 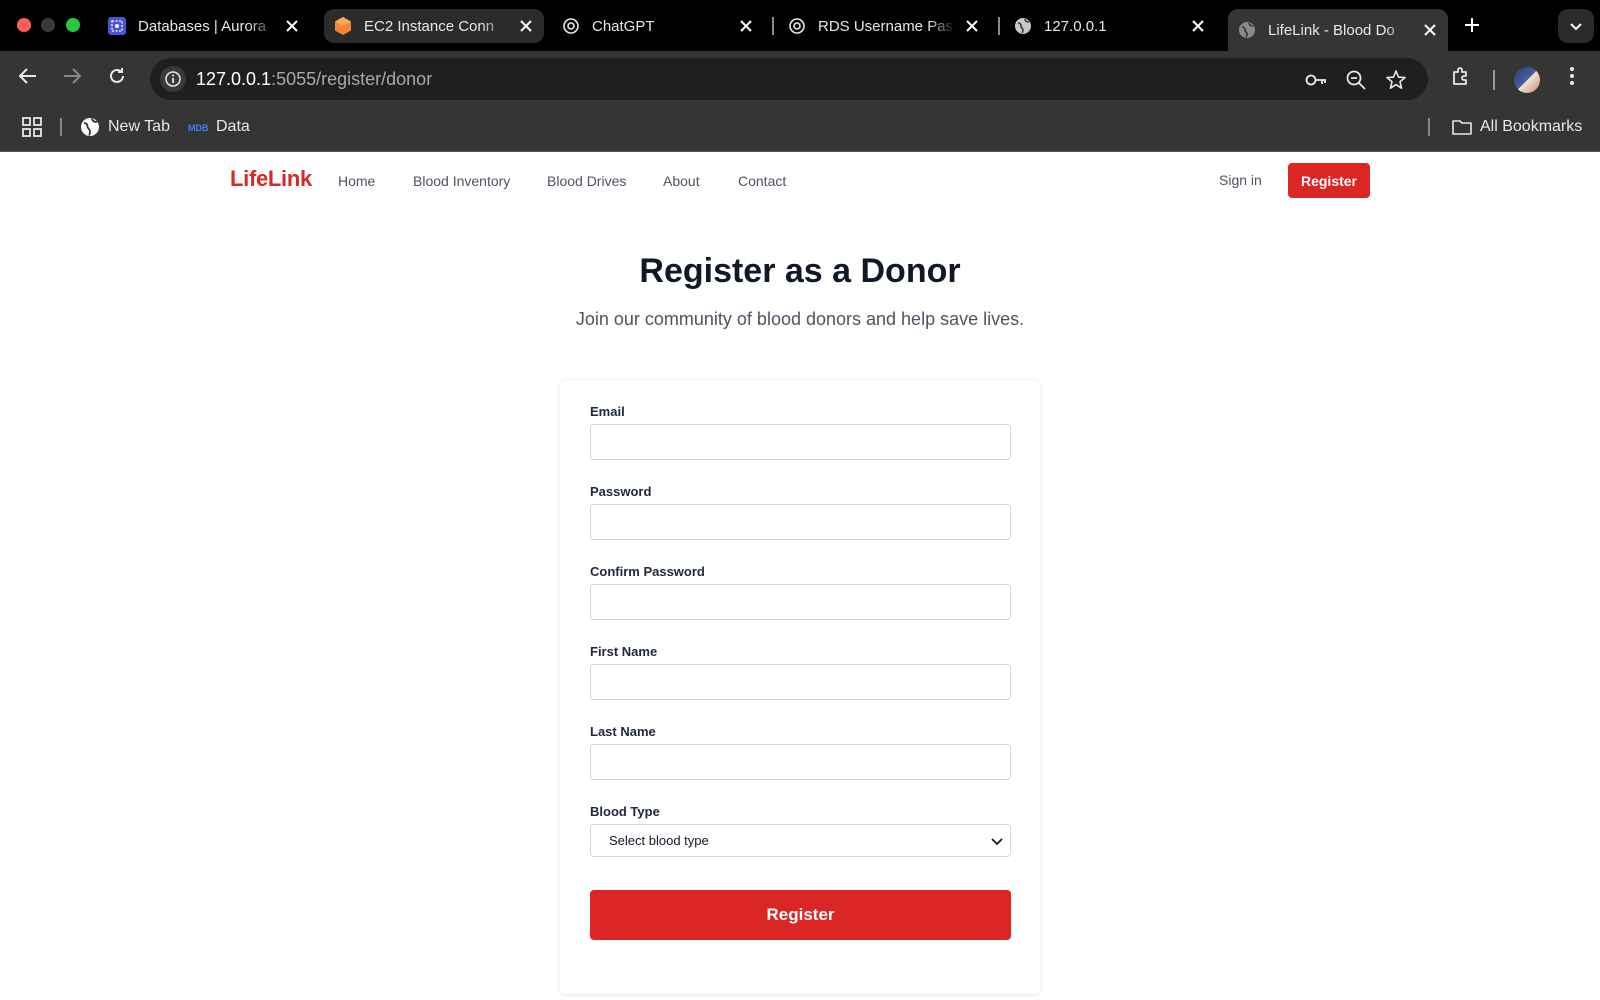 I want to click on reload-button, so click(x=117, y=76).